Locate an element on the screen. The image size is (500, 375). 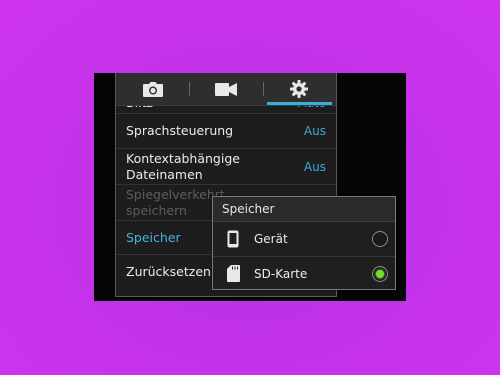
gear-icon is located at coordinates (299, 89).